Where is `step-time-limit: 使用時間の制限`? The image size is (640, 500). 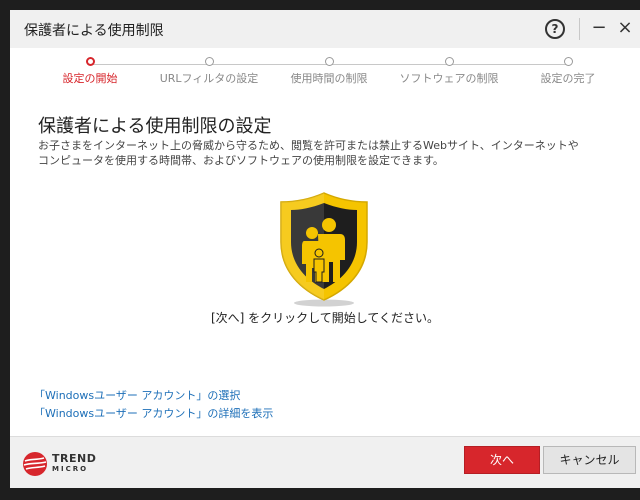 step-time-limit: 使用時間の制限 is located at coordinates (329, 71).